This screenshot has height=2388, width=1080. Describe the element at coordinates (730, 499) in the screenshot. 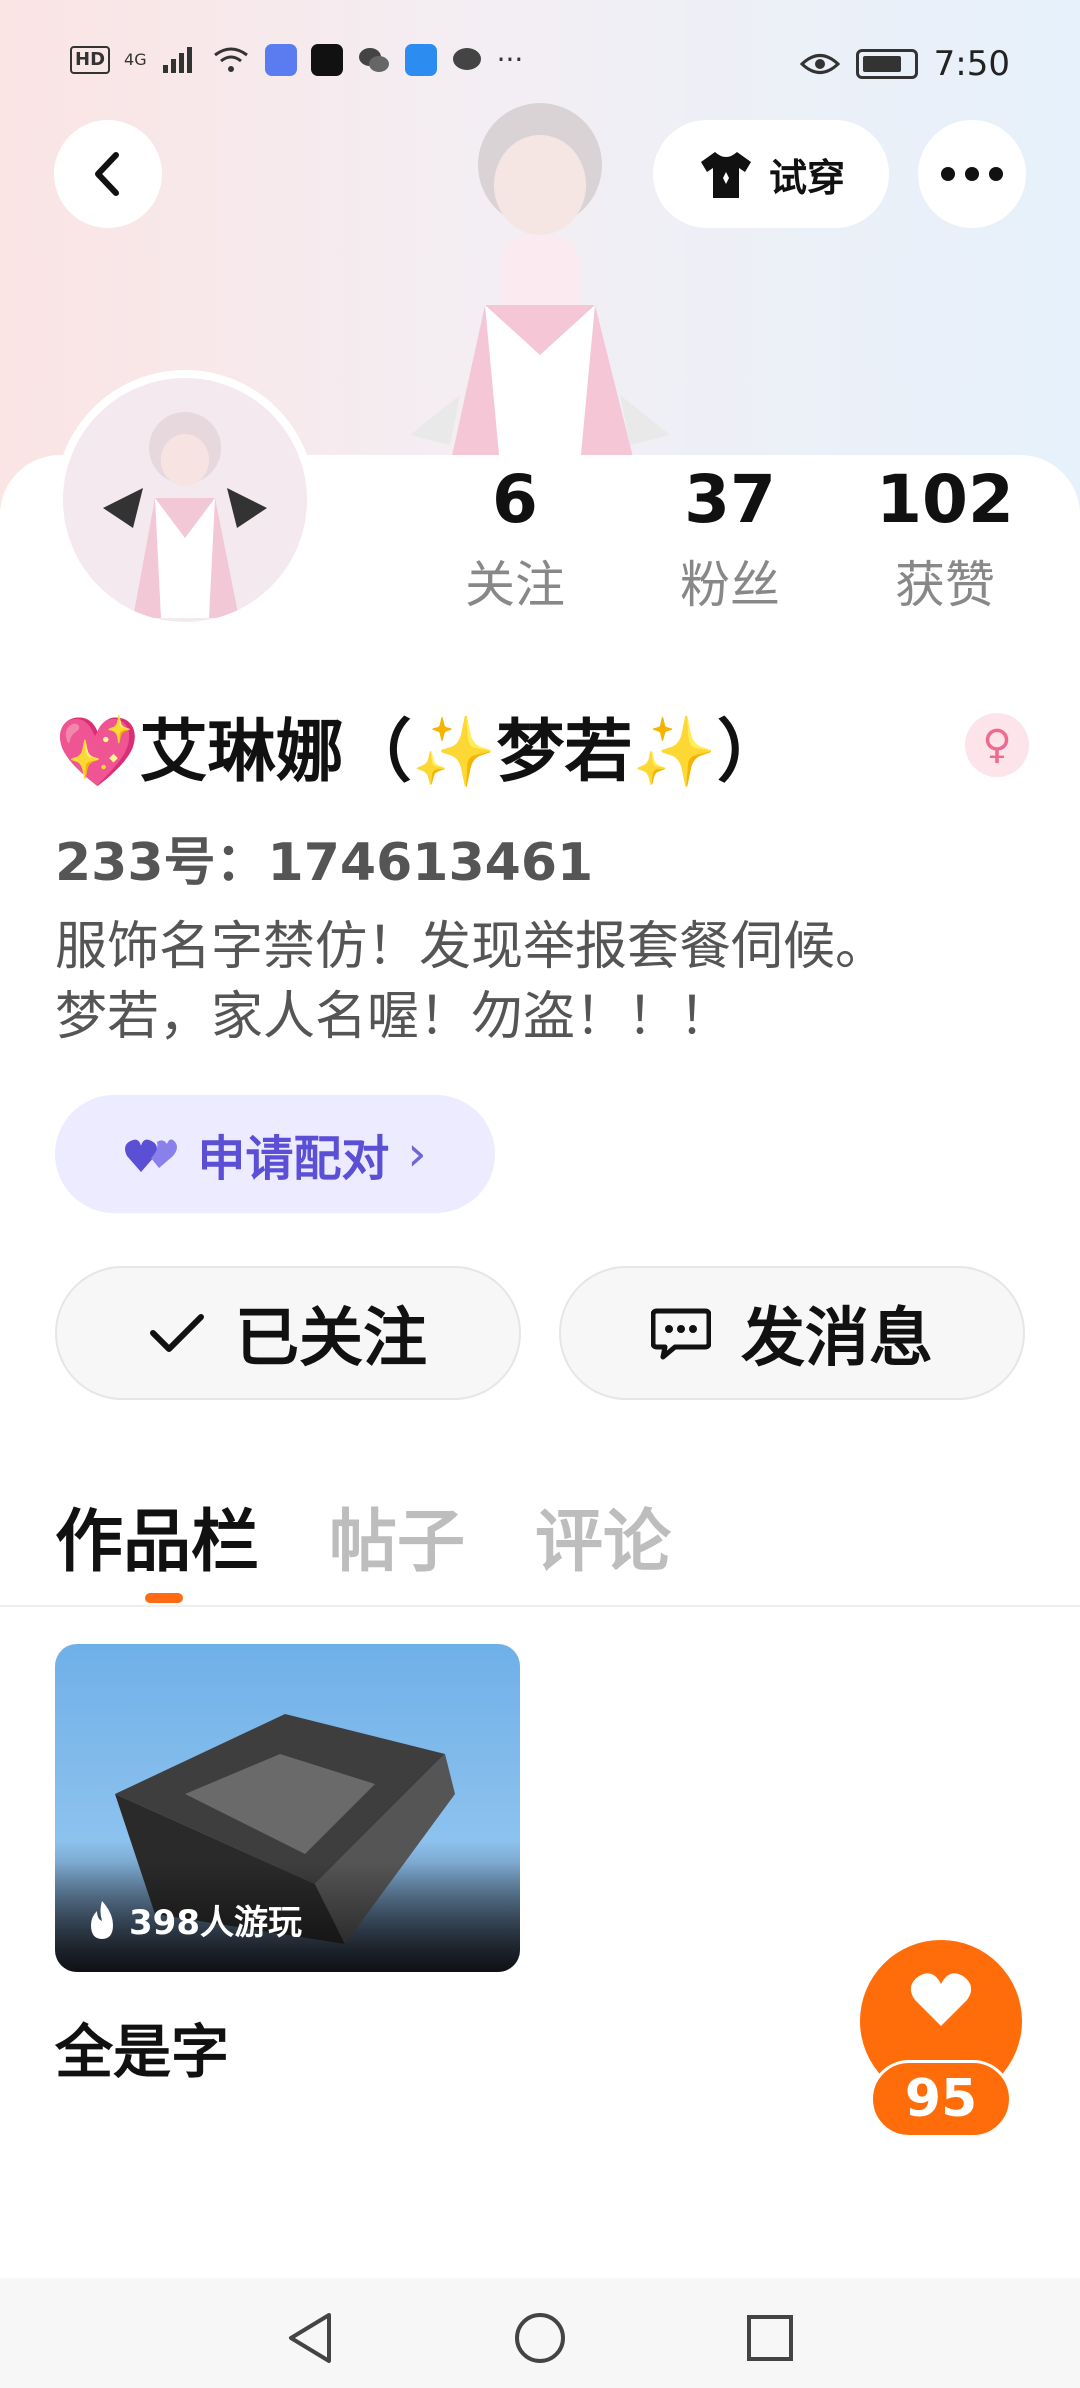

I see `stat-value: 37` at that location.